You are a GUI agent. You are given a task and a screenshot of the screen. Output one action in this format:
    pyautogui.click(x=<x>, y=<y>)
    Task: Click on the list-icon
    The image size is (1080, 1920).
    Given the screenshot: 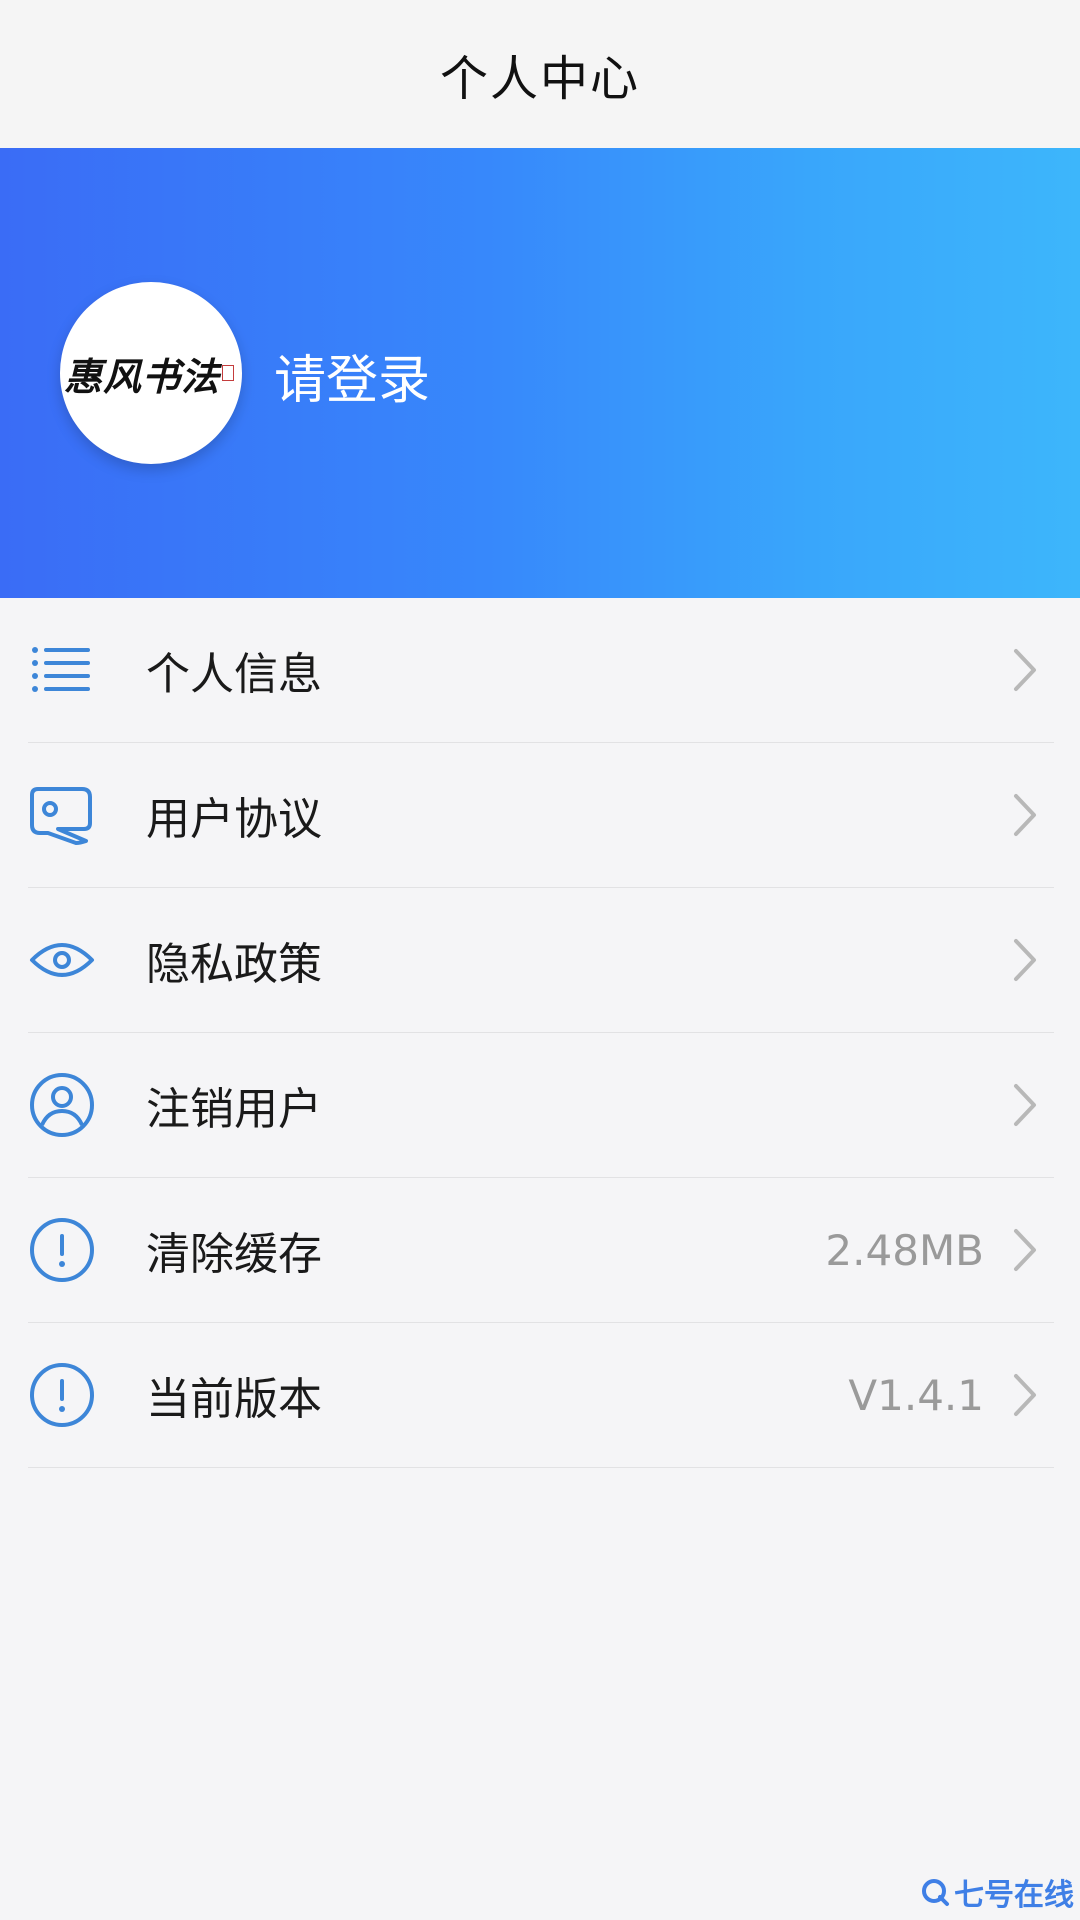 What is the action you would take?
    pyautogui.click(x=62, y=670)
    